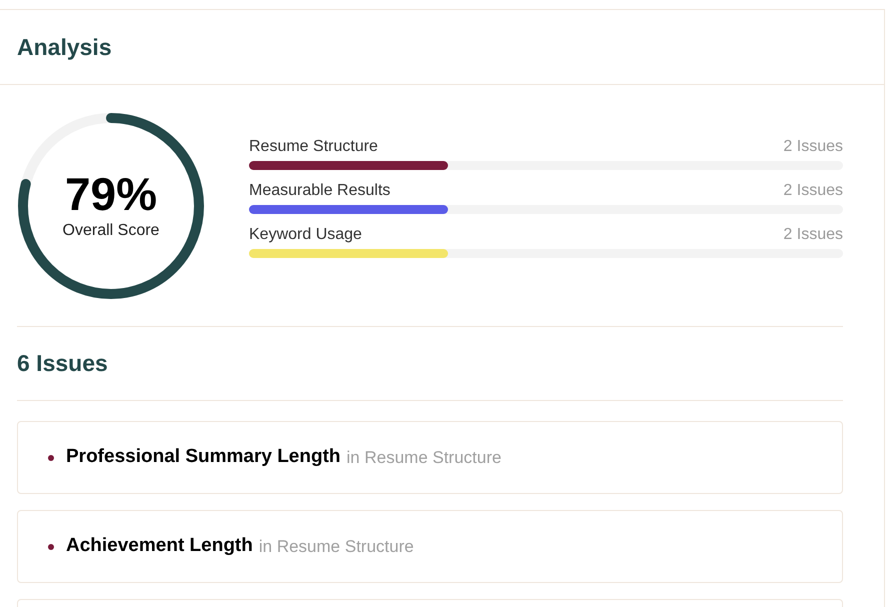  Describe the element at coordinates (111, 230) in the screenshot. I see `score-label: Overall Score` at that location.